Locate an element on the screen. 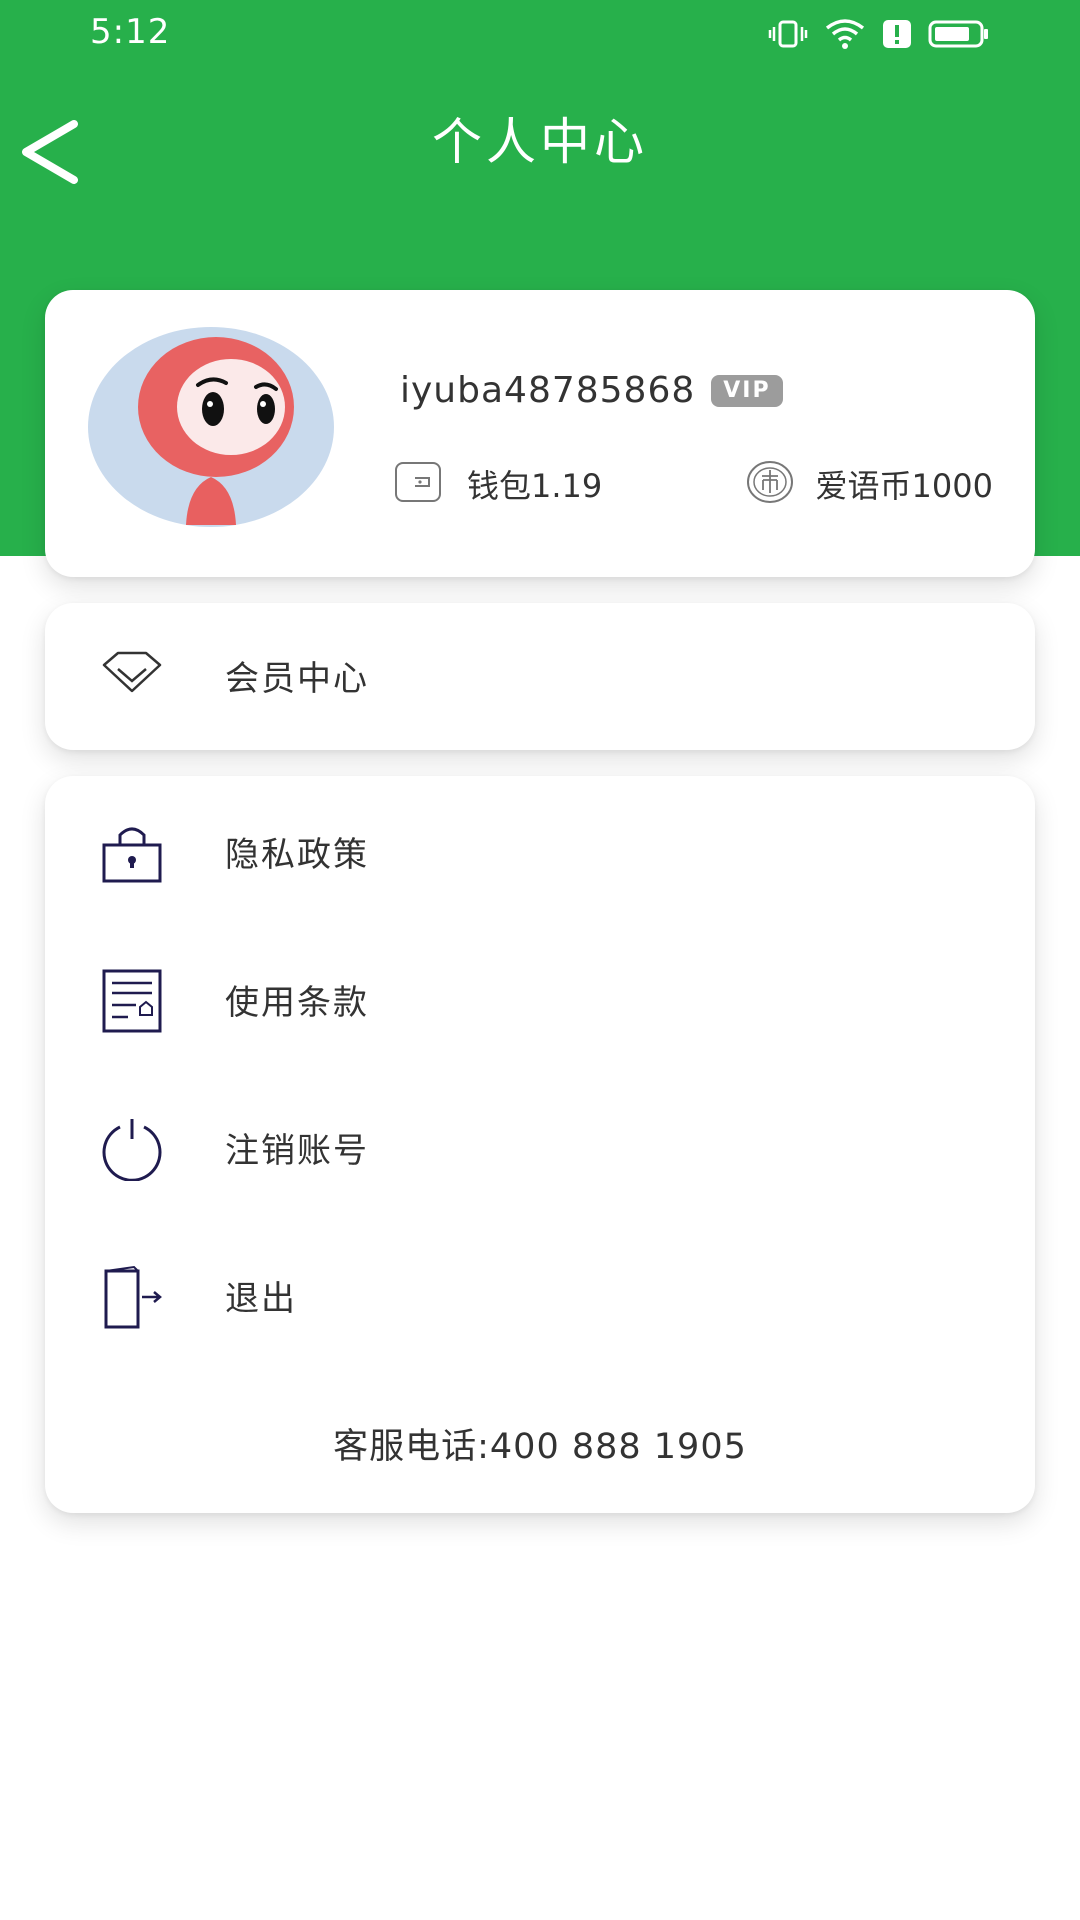 The height and width of the screenshot is (1920, 1080). logout-icon is located at coordinates (132, 1297).